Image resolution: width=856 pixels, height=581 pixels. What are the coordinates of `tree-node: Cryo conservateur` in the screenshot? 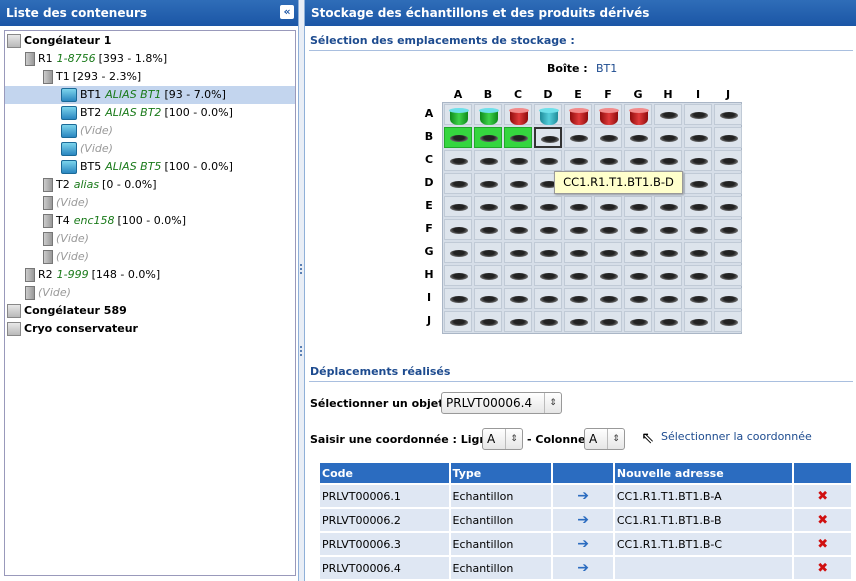 It's located at (72, 329).